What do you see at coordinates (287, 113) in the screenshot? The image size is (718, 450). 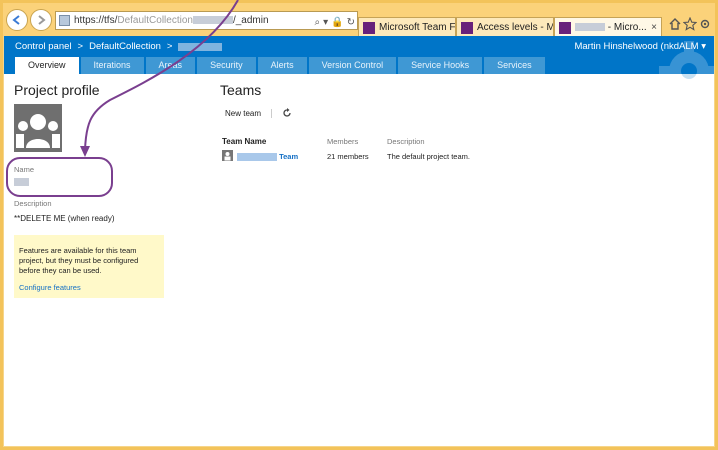 I see `refresh-icon` at bounding box center [287, 113].